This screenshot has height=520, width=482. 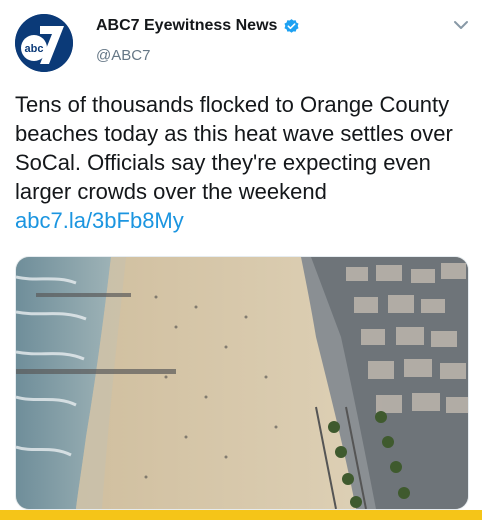 I want to click on author-name: ABC7 Eyewitness News, so click(x=186, y=26).